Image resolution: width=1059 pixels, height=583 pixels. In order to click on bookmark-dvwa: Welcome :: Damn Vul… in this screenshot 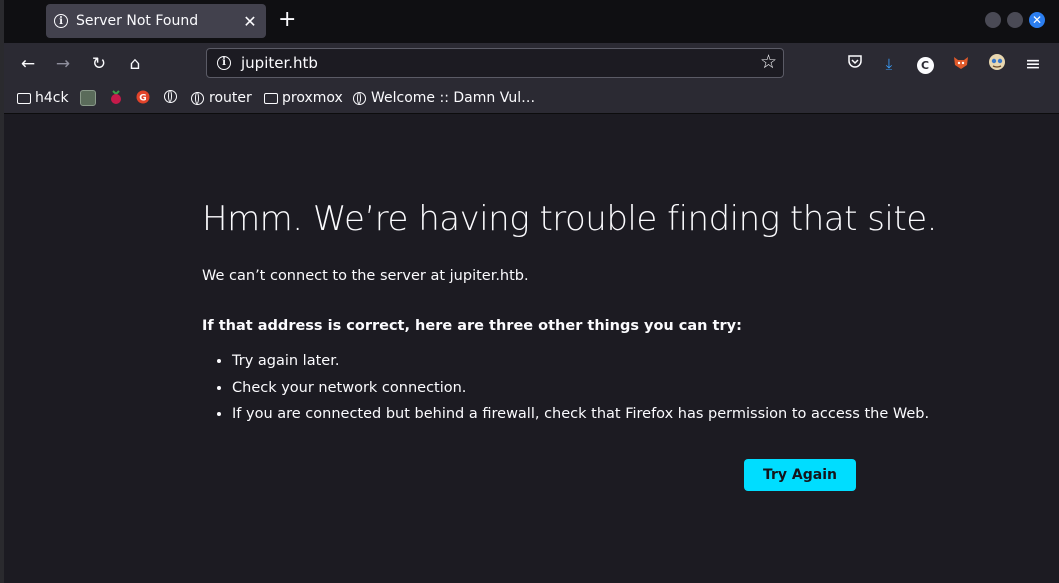, I will do `click(444, 98)`.